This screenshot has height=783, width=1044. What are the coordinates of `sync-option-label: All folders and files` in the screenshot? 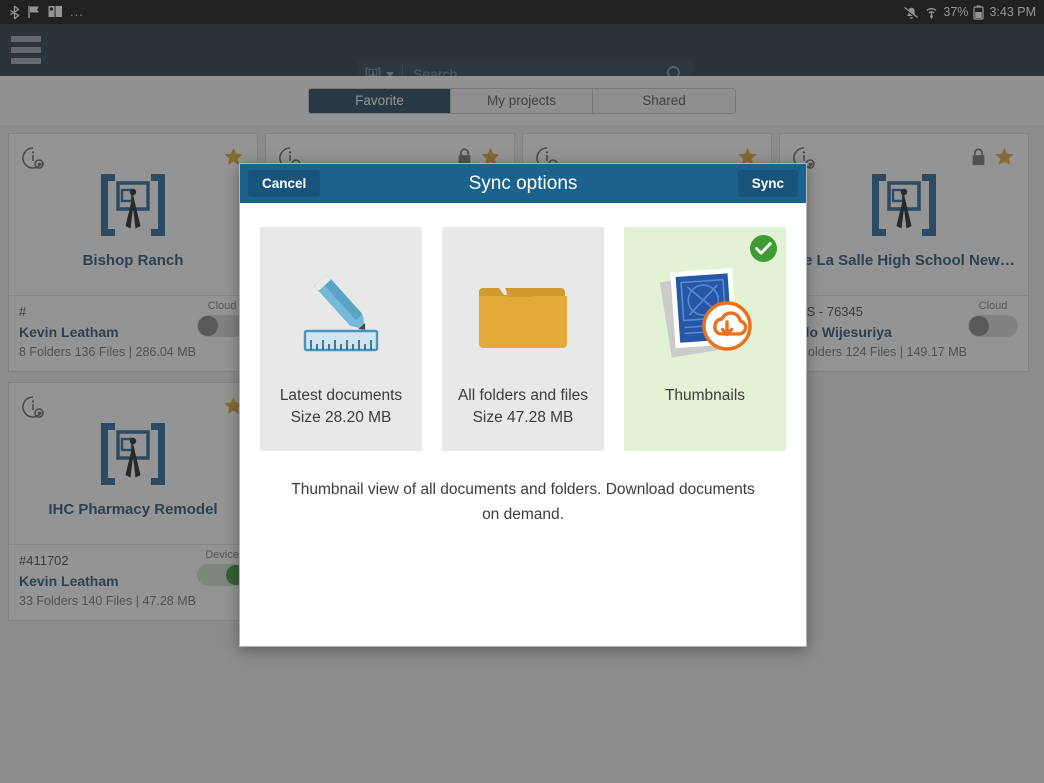 It's located at (523, 395).